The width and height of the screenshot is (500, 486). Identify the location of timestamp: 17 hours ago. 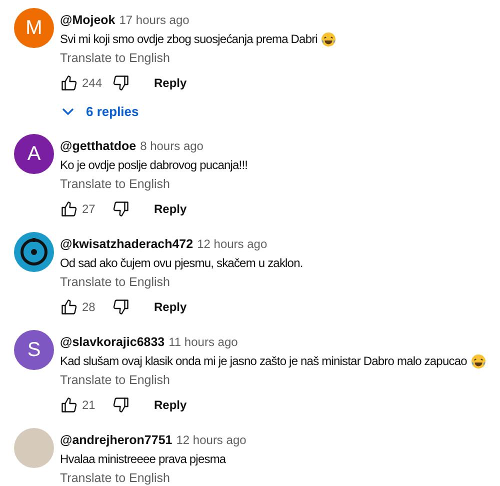
(154, 20).